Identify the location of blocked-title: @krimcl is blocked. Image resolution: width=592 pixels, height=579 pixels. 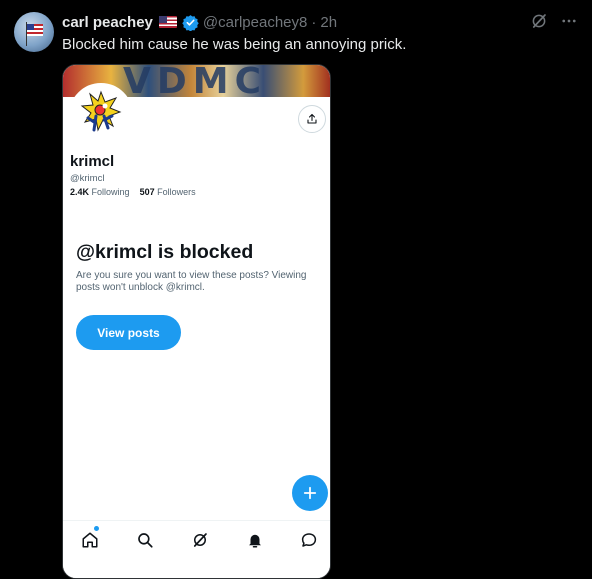
(165, 252).